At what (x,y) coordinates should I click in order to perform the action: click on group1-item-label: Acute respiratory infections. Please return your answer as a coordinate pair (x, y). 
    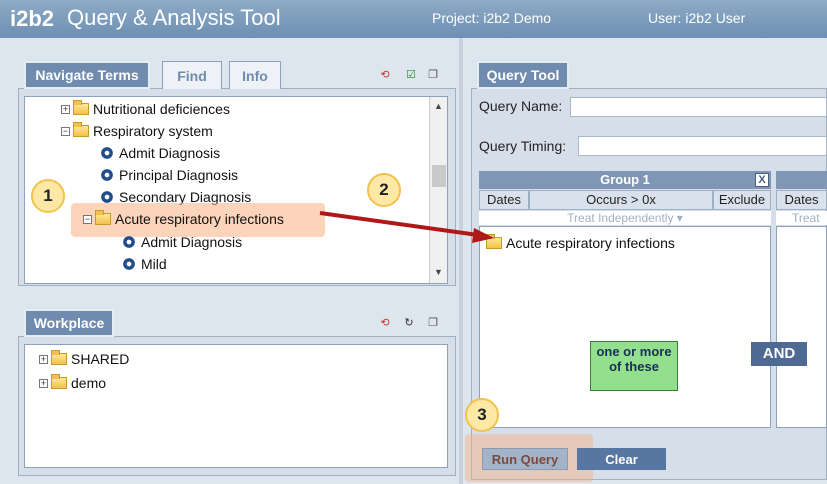
    Looking at the image, I should click on (590, 243).